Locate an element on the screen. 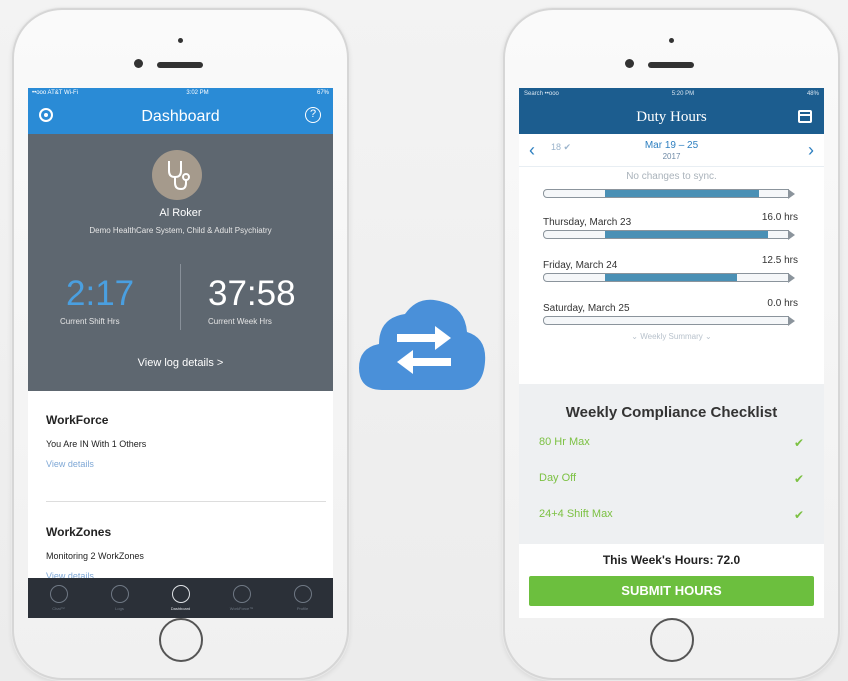 The height and width of the screenshot is (681, 848). current-shift-label: Current Shift Hrs is located at coordinates (90, 321).